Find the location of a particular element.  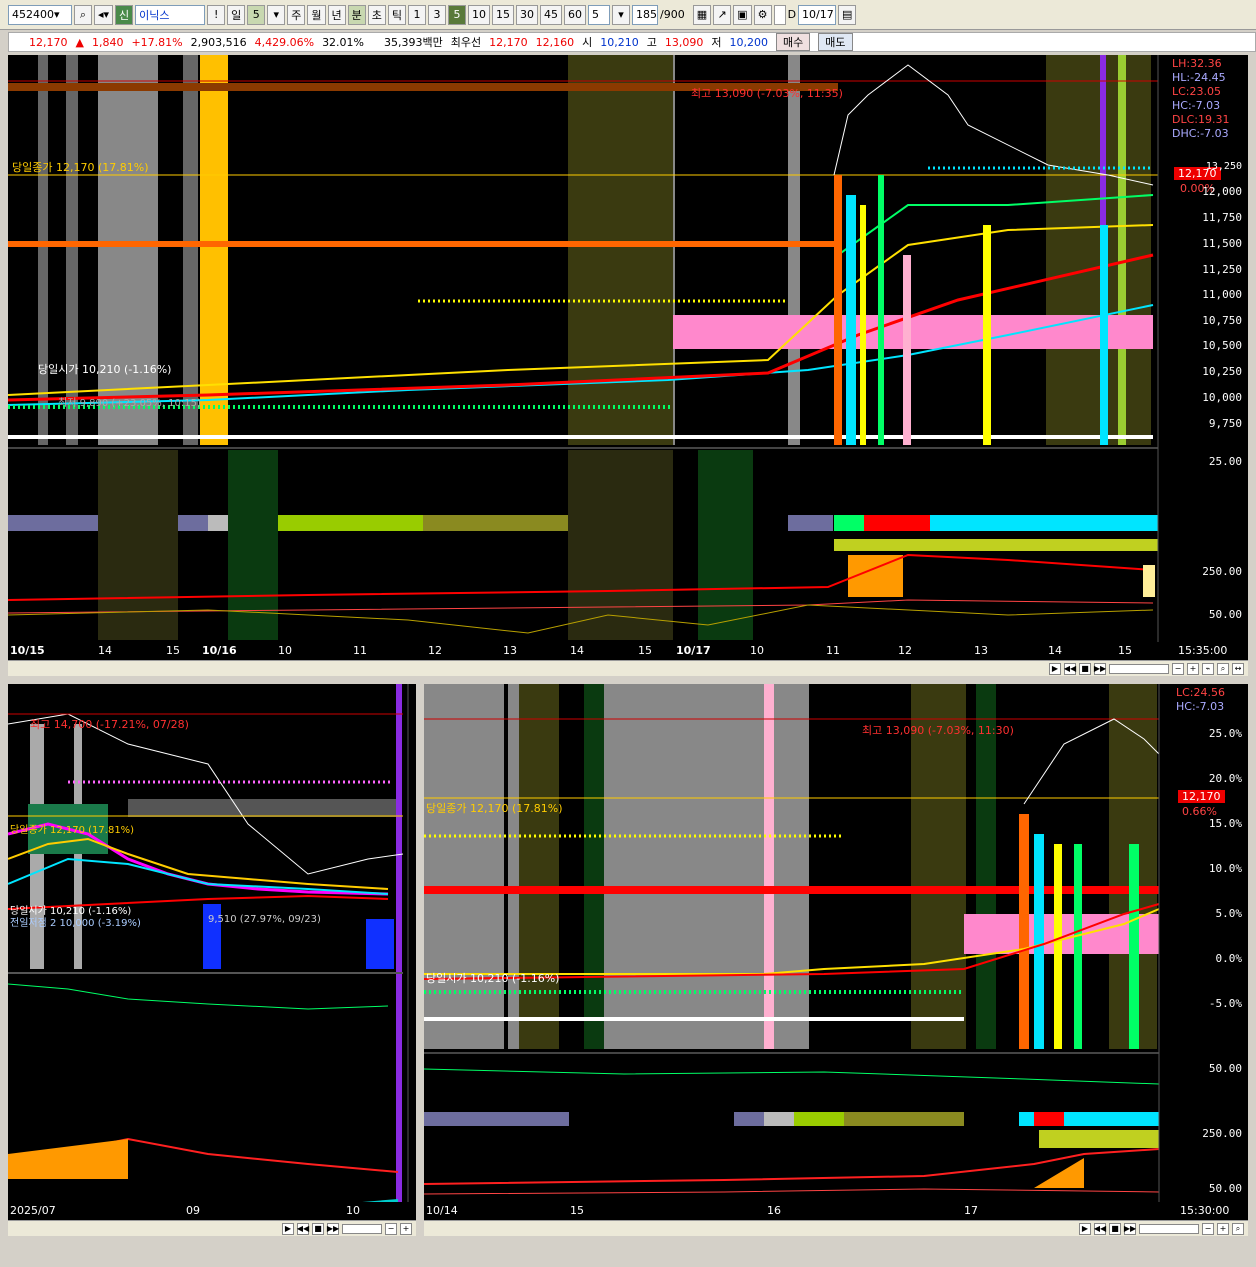

y-tick: 25.0% is located at coordinates (1225, 733).